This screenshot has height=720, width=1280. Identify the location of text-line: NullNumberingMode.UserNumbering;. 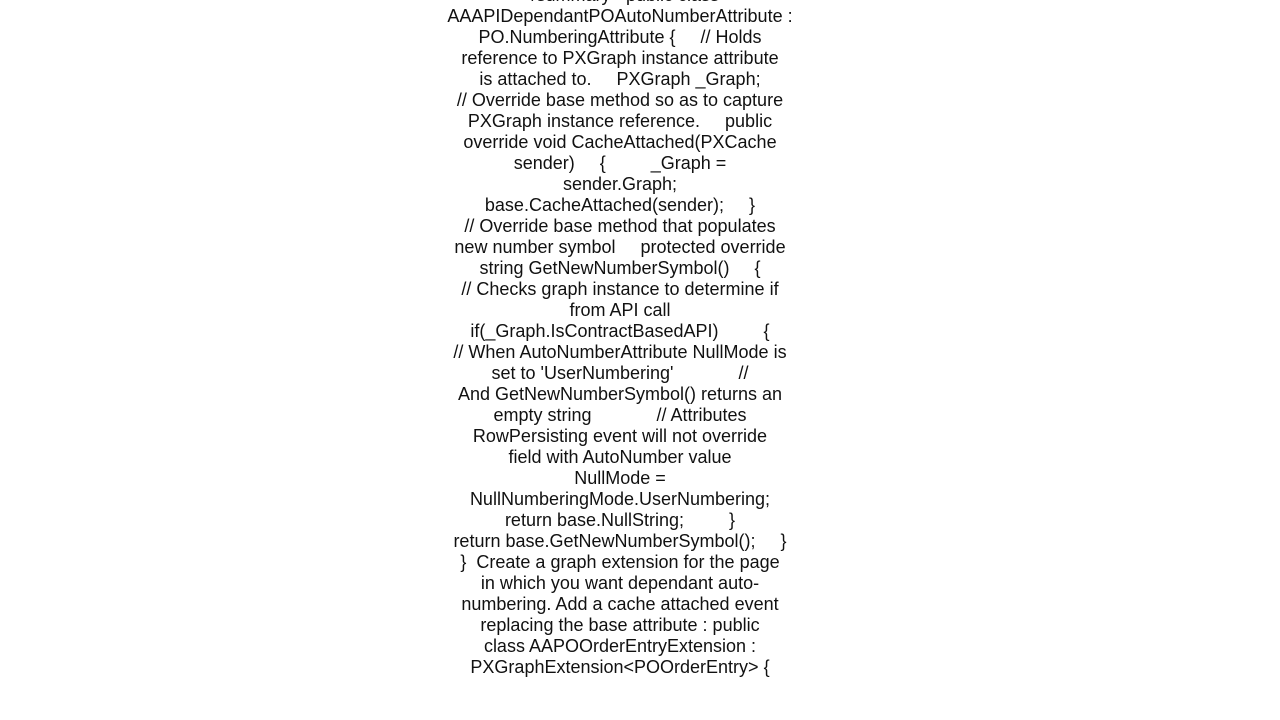
(620, 499).